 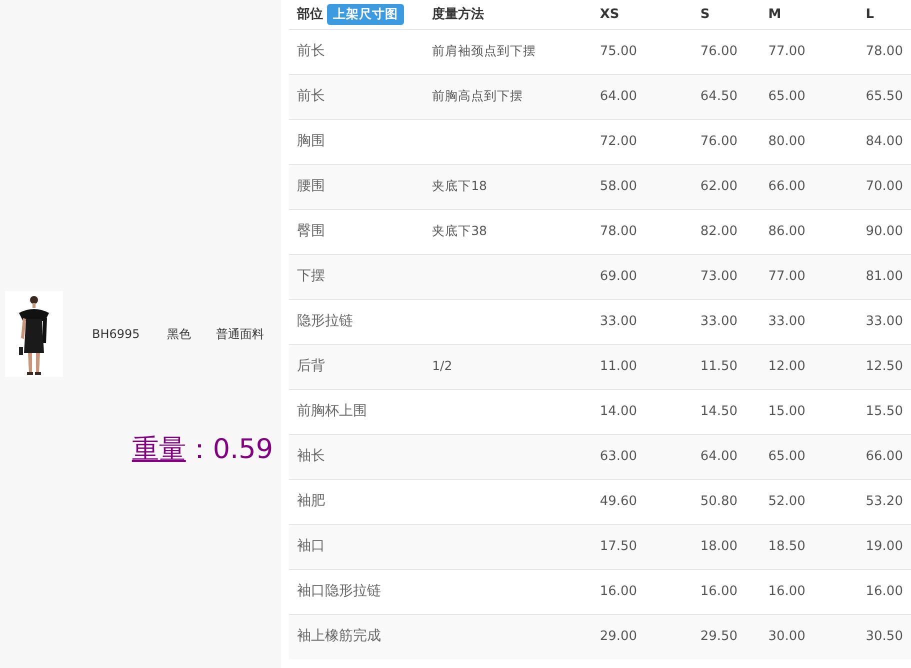 What do you see at coordinates (719, 366) in the screenshot?
I see `size-value: 11.50` at bounding box center [719, 366].